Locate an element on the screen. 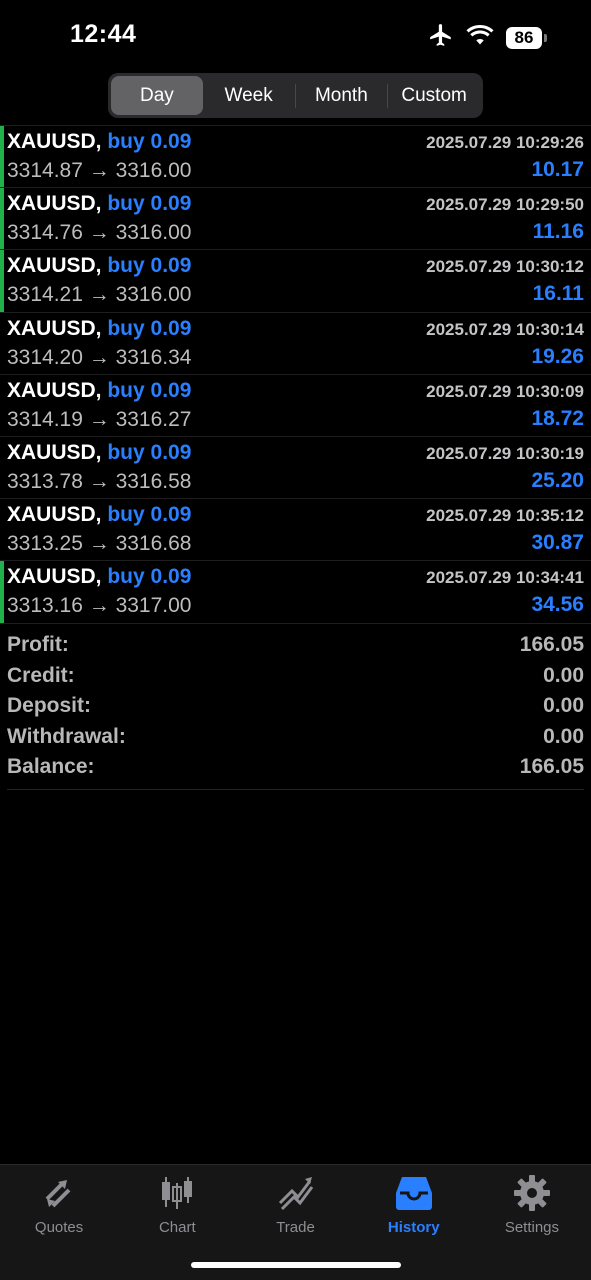  summary-label: Deposit: is located at coordinates (49, 706).